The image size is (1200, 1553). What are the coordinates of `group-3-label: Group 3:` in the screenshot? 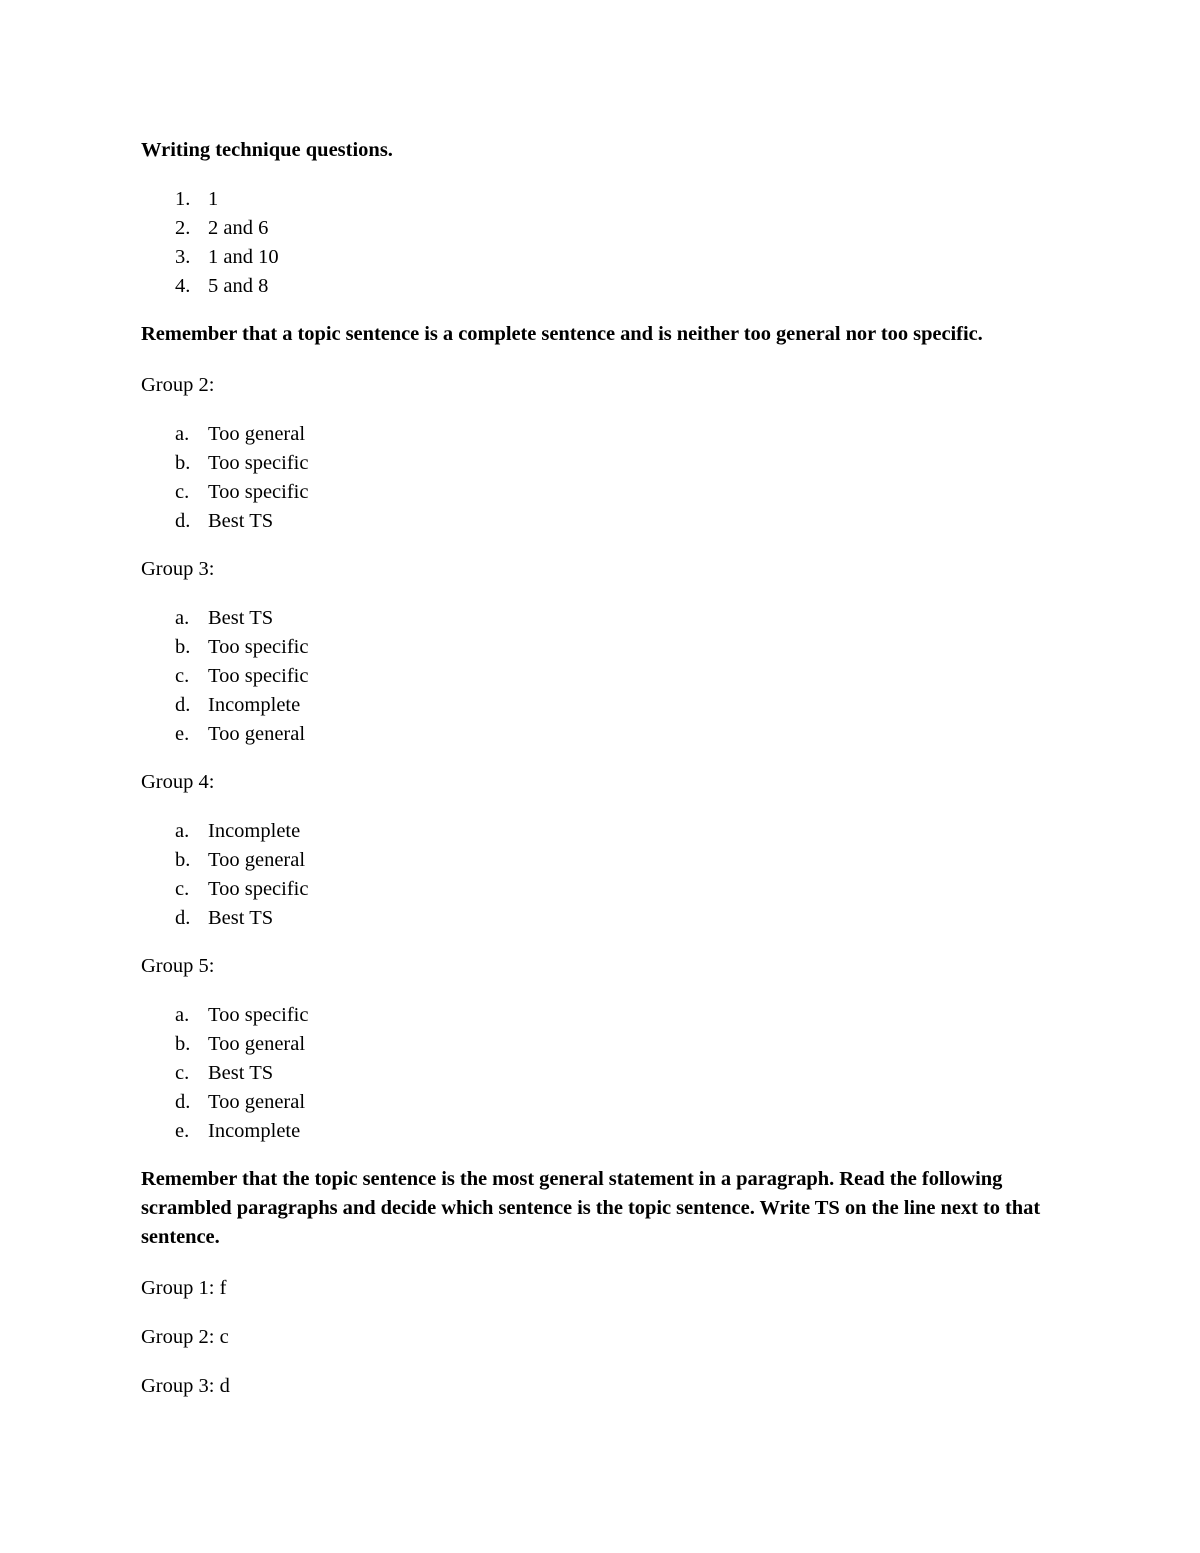 It's located at (178, 569).